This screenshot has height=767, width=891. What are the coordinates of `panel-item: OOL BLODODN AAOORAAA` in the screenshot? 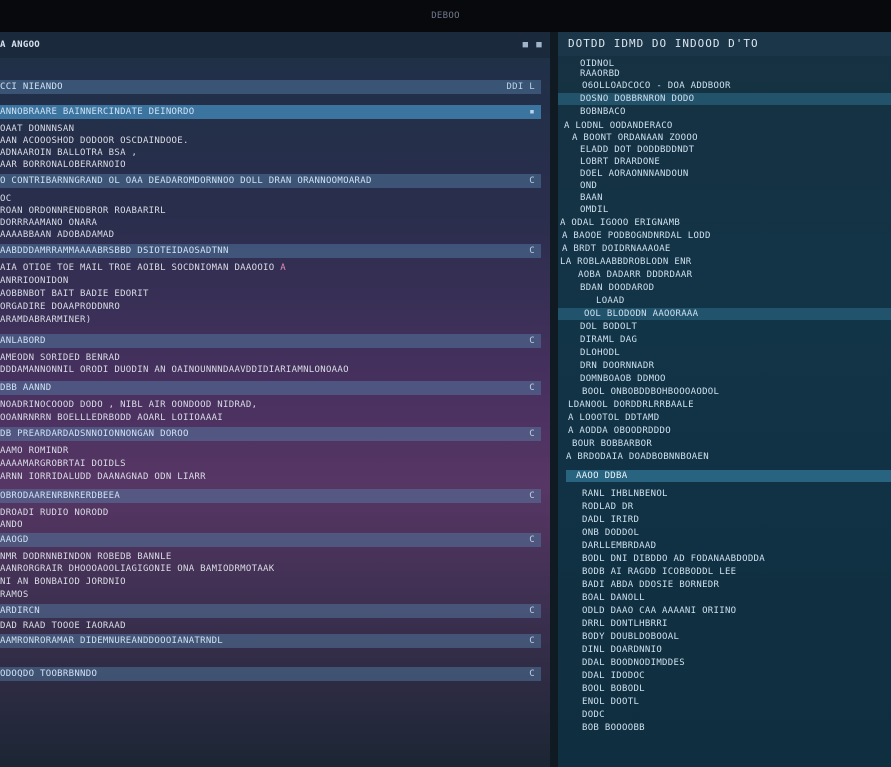 It's located at (724, 314).